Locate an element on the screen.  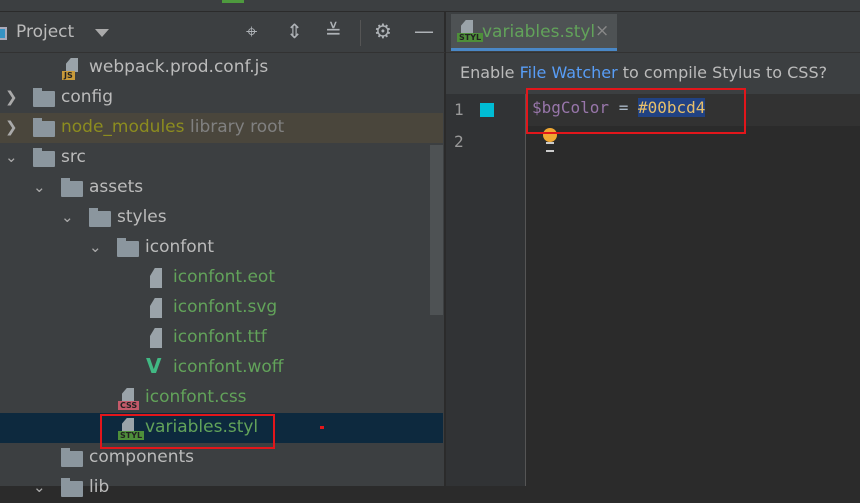
expand-all-icon: ⇕ is located at coordinates (294, 31).